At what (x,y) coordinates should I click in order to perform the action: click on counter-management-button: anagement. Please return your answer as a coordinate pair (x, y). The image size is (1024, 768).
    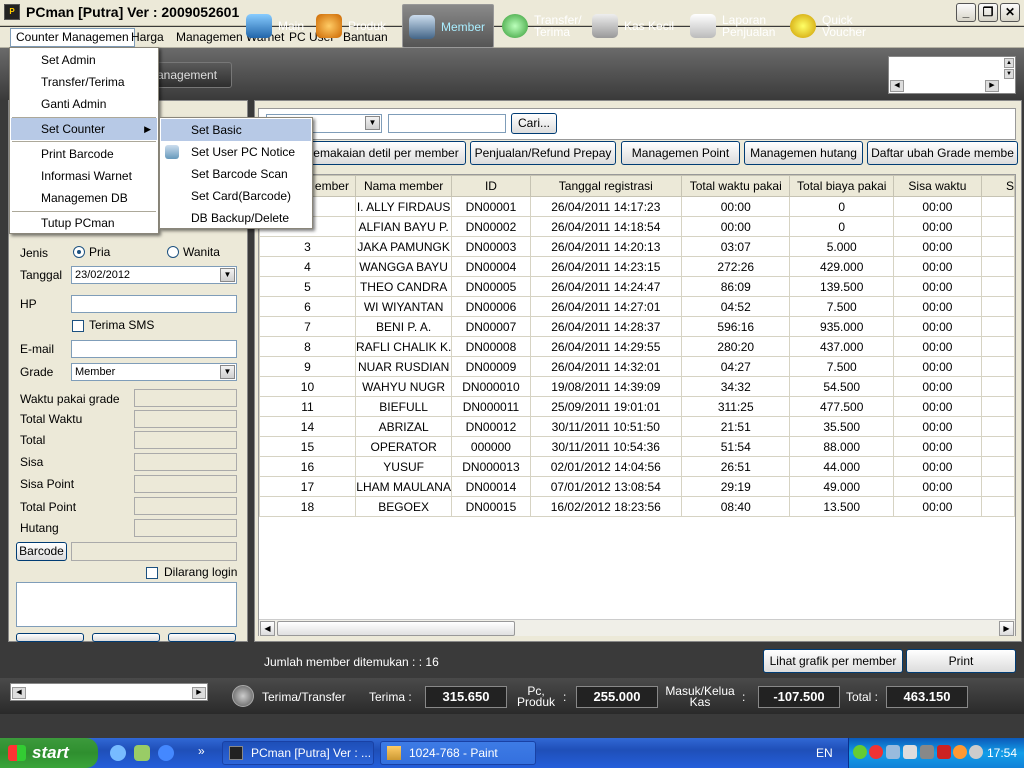
    Looking at the image, I should click on (191, 75).